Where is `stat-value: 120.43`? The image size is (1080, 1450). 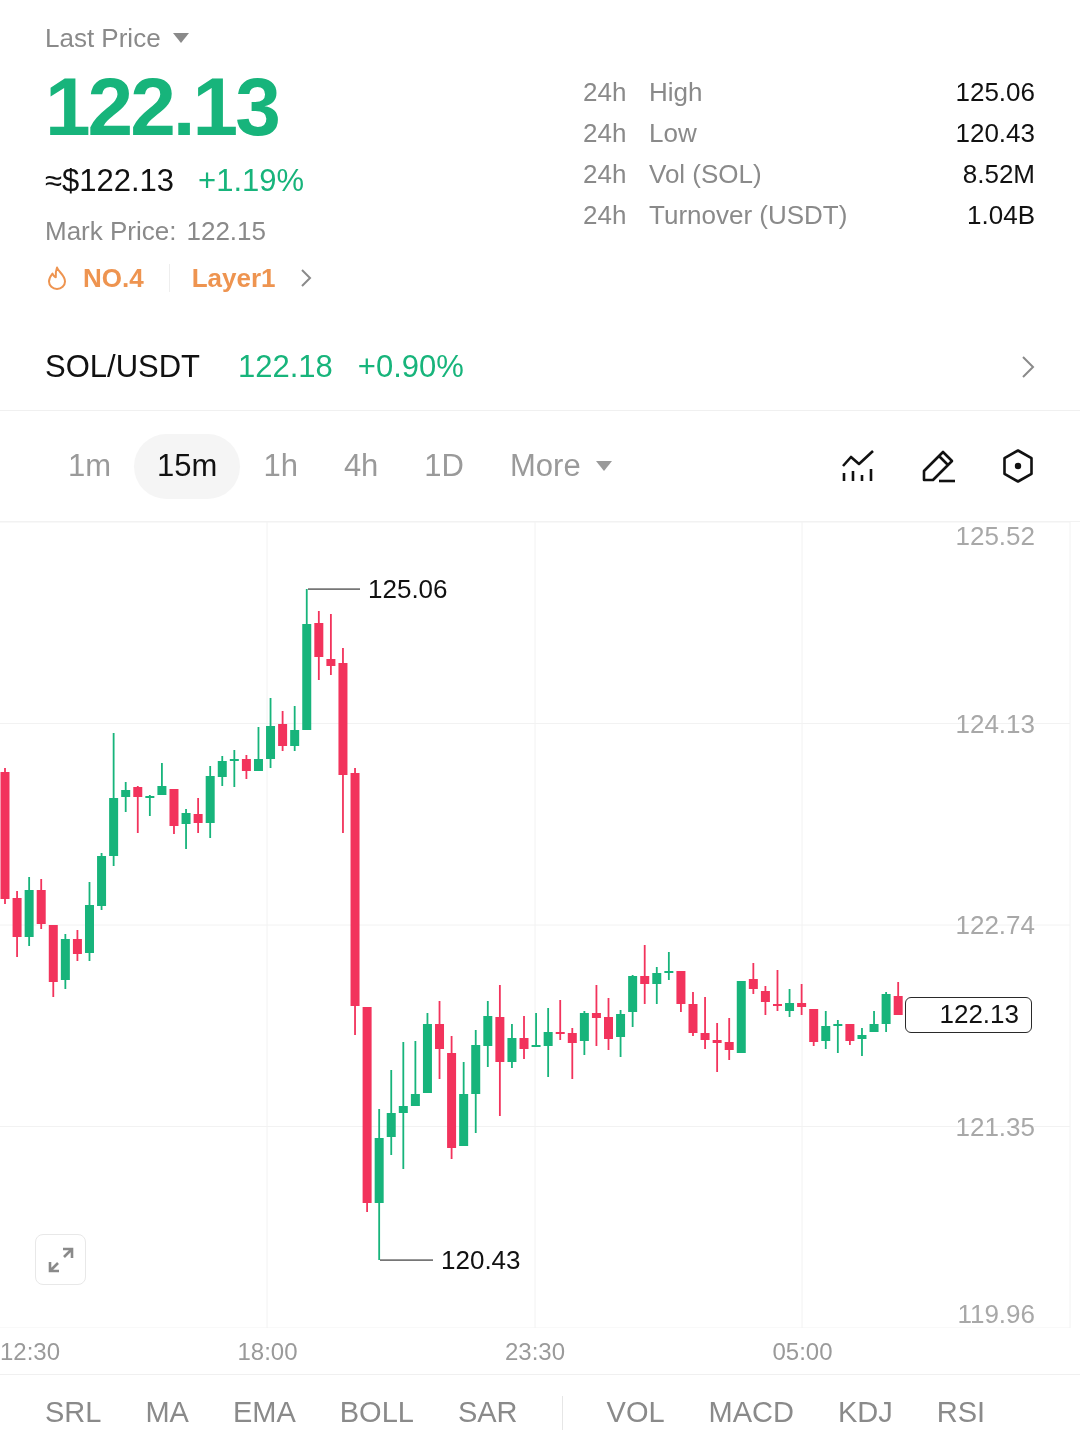 stat-value: 120.43 is located at coordinates (995, 133).